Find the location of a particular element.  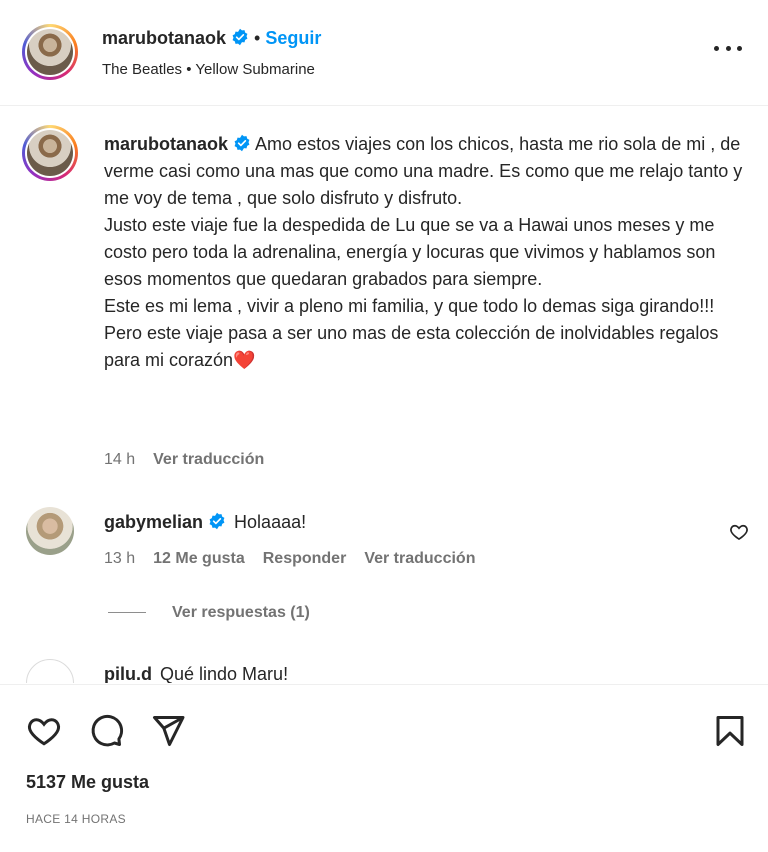

reply-button: Responder is located at coordinates (305, 558).